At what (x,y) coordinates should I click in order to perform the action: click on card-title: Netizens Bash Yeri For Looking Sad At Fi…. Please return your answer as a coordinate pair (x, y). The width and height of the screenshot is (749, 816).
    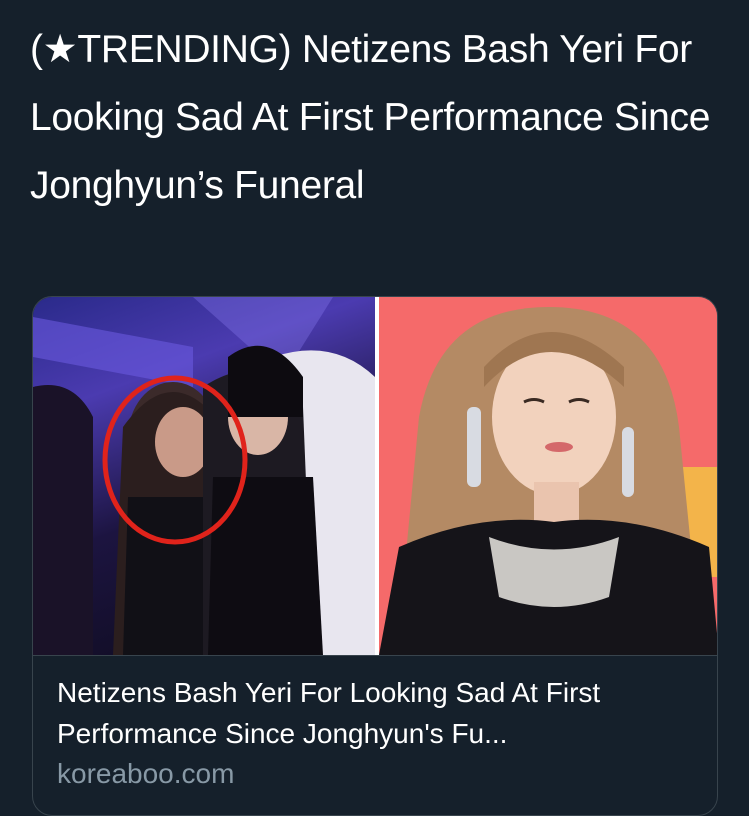
    Looking at the image, I should click on (376, 713).